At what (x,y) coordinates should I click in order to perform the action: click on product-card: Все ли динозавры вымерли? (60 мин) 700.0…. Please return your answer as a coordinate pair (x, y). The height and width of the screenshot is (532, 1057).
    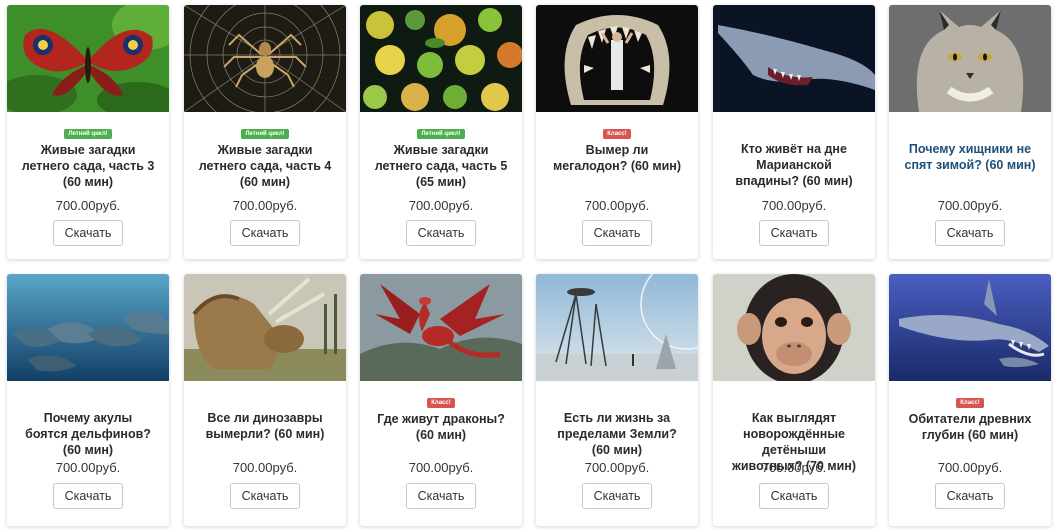
    Looking at the image, I should click on (265, 400).